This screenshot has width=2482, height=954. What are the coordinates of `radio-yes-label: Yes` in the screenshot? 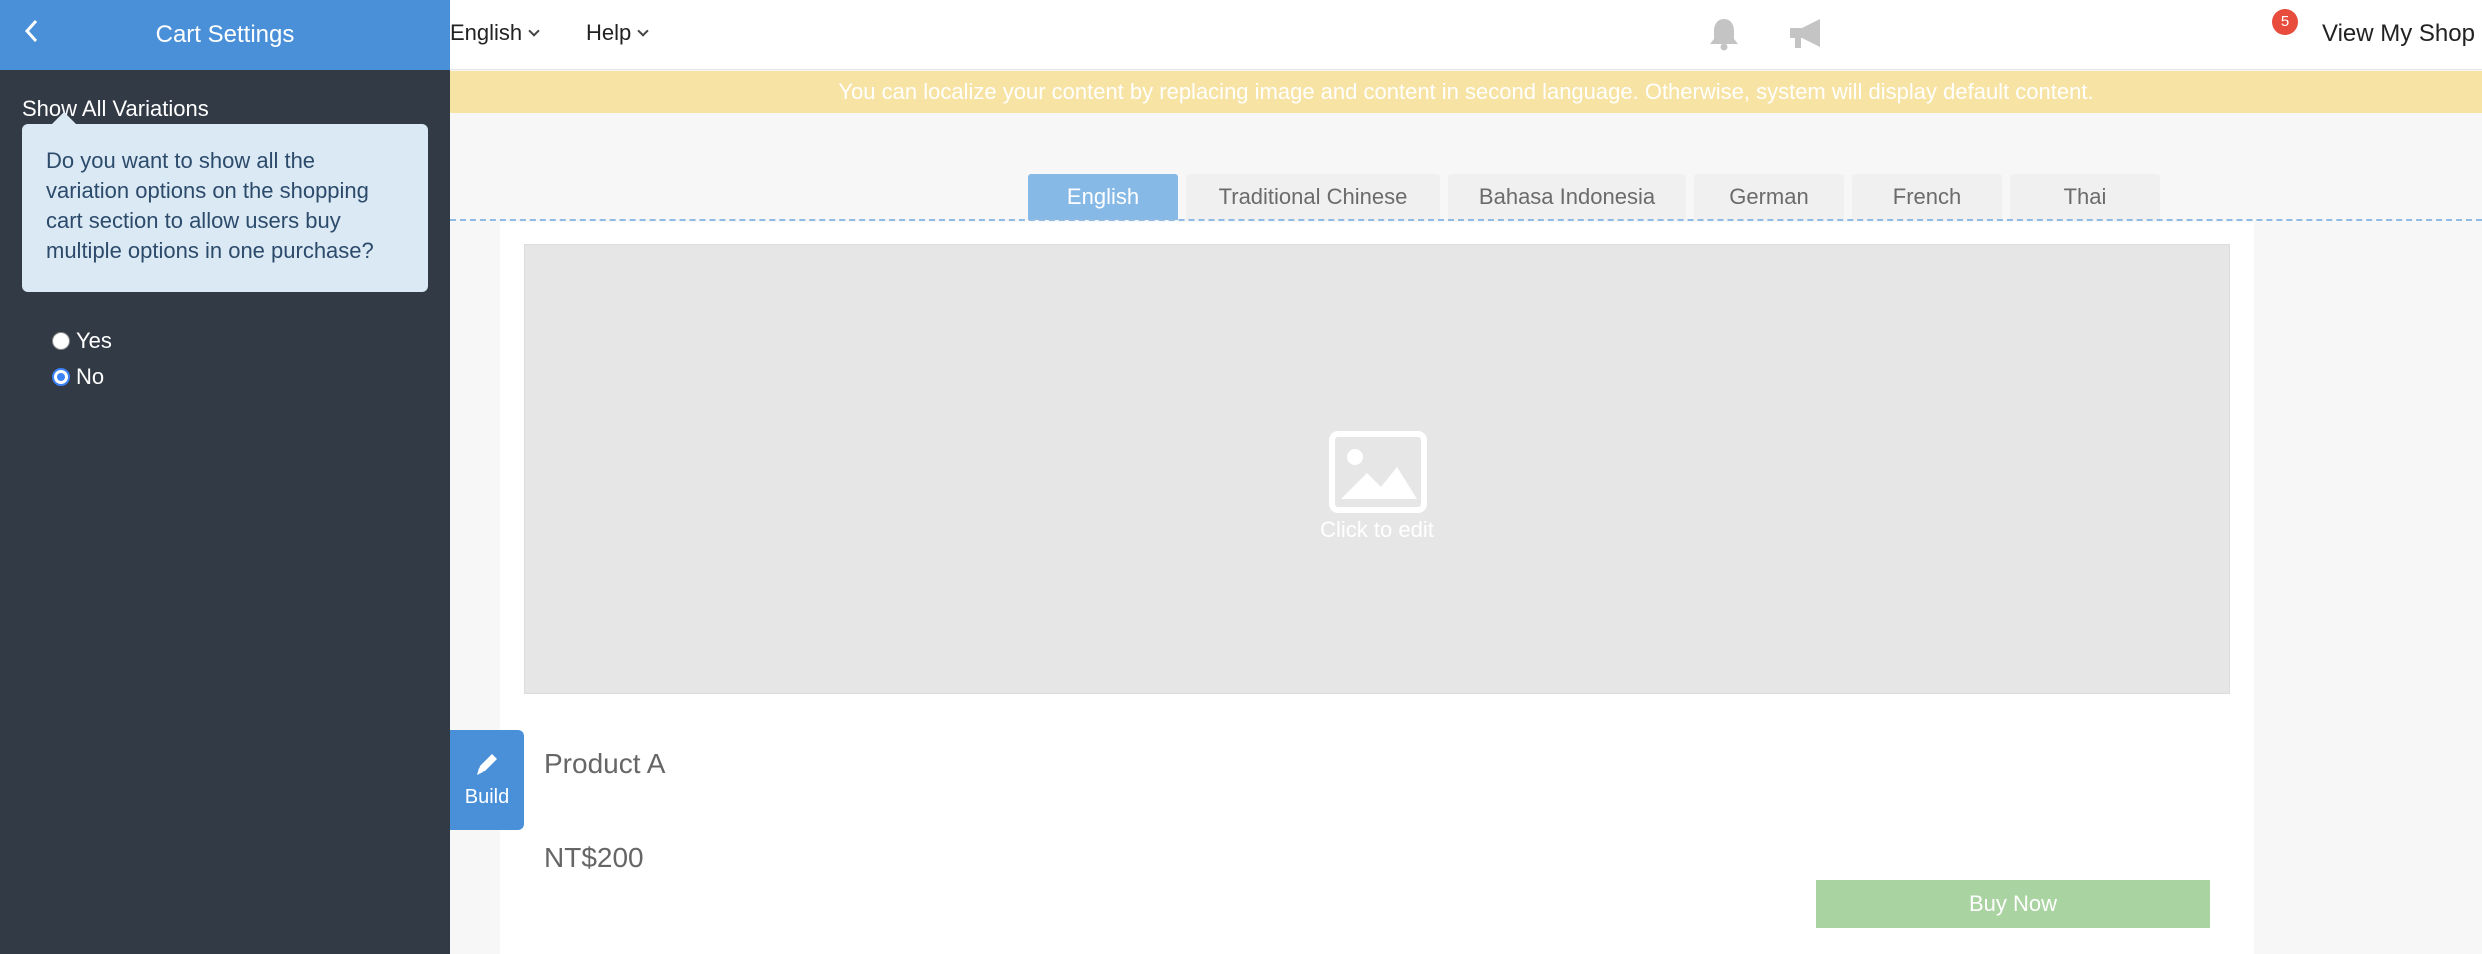 It's located at (94, 340).